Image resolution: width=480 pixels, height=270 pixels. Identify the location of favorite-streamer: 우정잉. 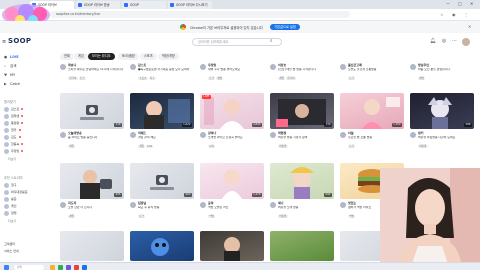
(14, 151).